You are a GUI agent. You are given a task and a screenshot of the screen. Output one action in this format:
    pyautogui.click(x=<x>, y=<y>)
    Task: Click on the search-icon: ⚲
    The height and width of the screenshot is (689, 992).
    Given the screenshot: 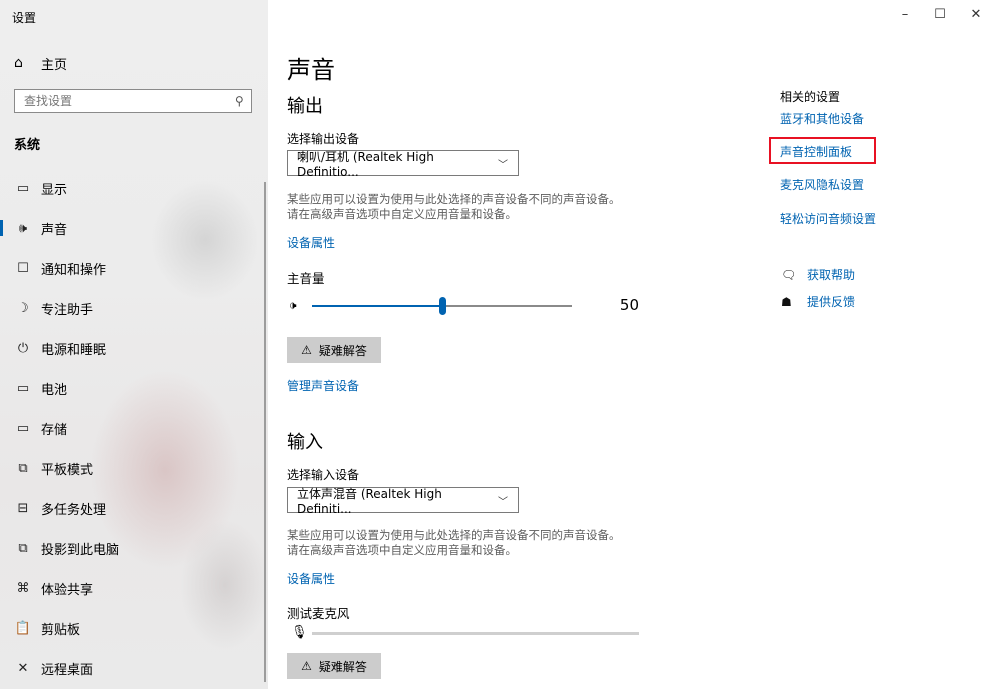 What is the action you would take?
    pyautogui.click(x=239, y=101)
    